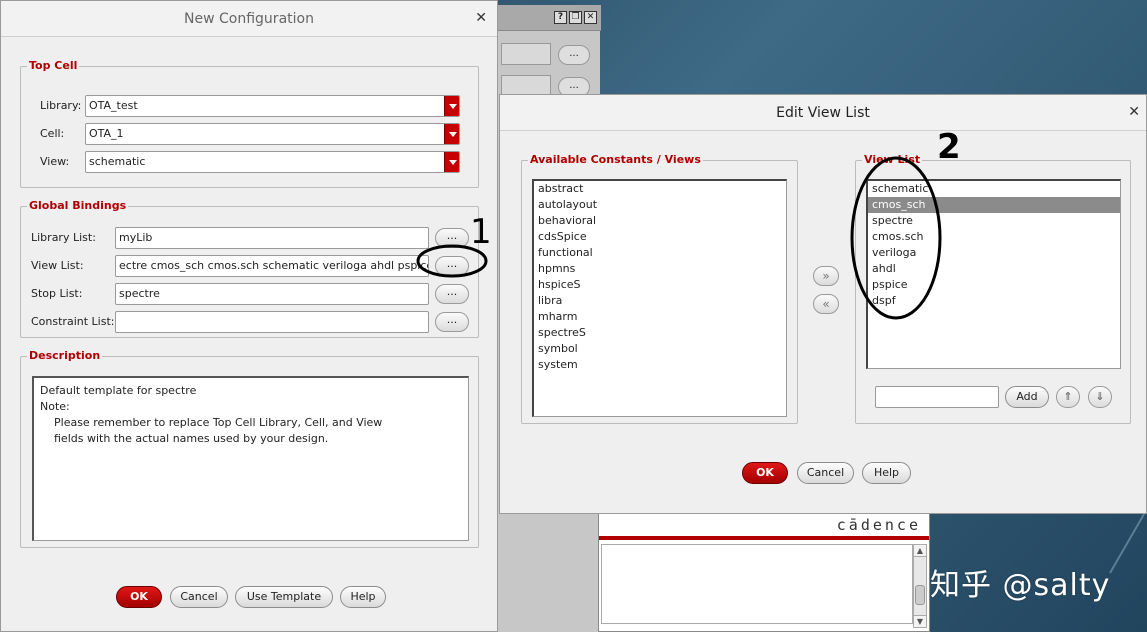  I want to click on annotation-mark-2: 2, so click(949, 147).